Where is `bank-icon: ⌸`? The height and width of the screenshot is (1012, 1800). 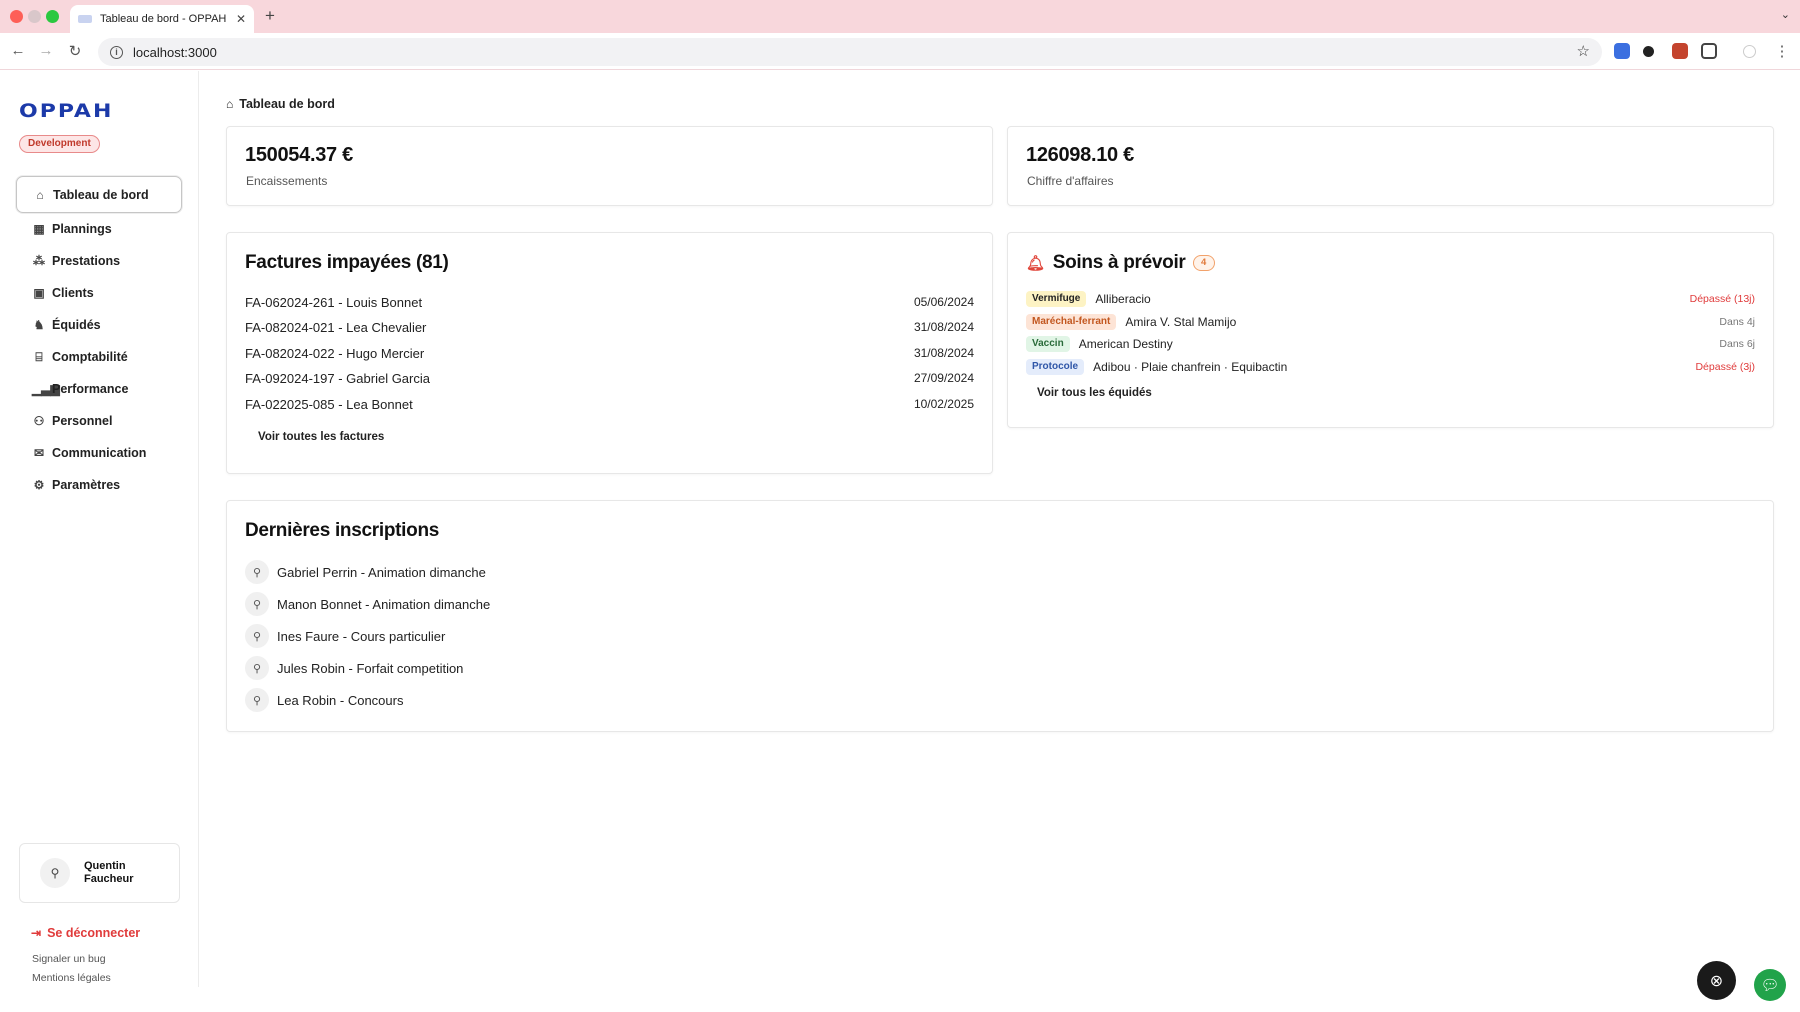
bank-icon: ⌸ is located at coordinates (39, 356).